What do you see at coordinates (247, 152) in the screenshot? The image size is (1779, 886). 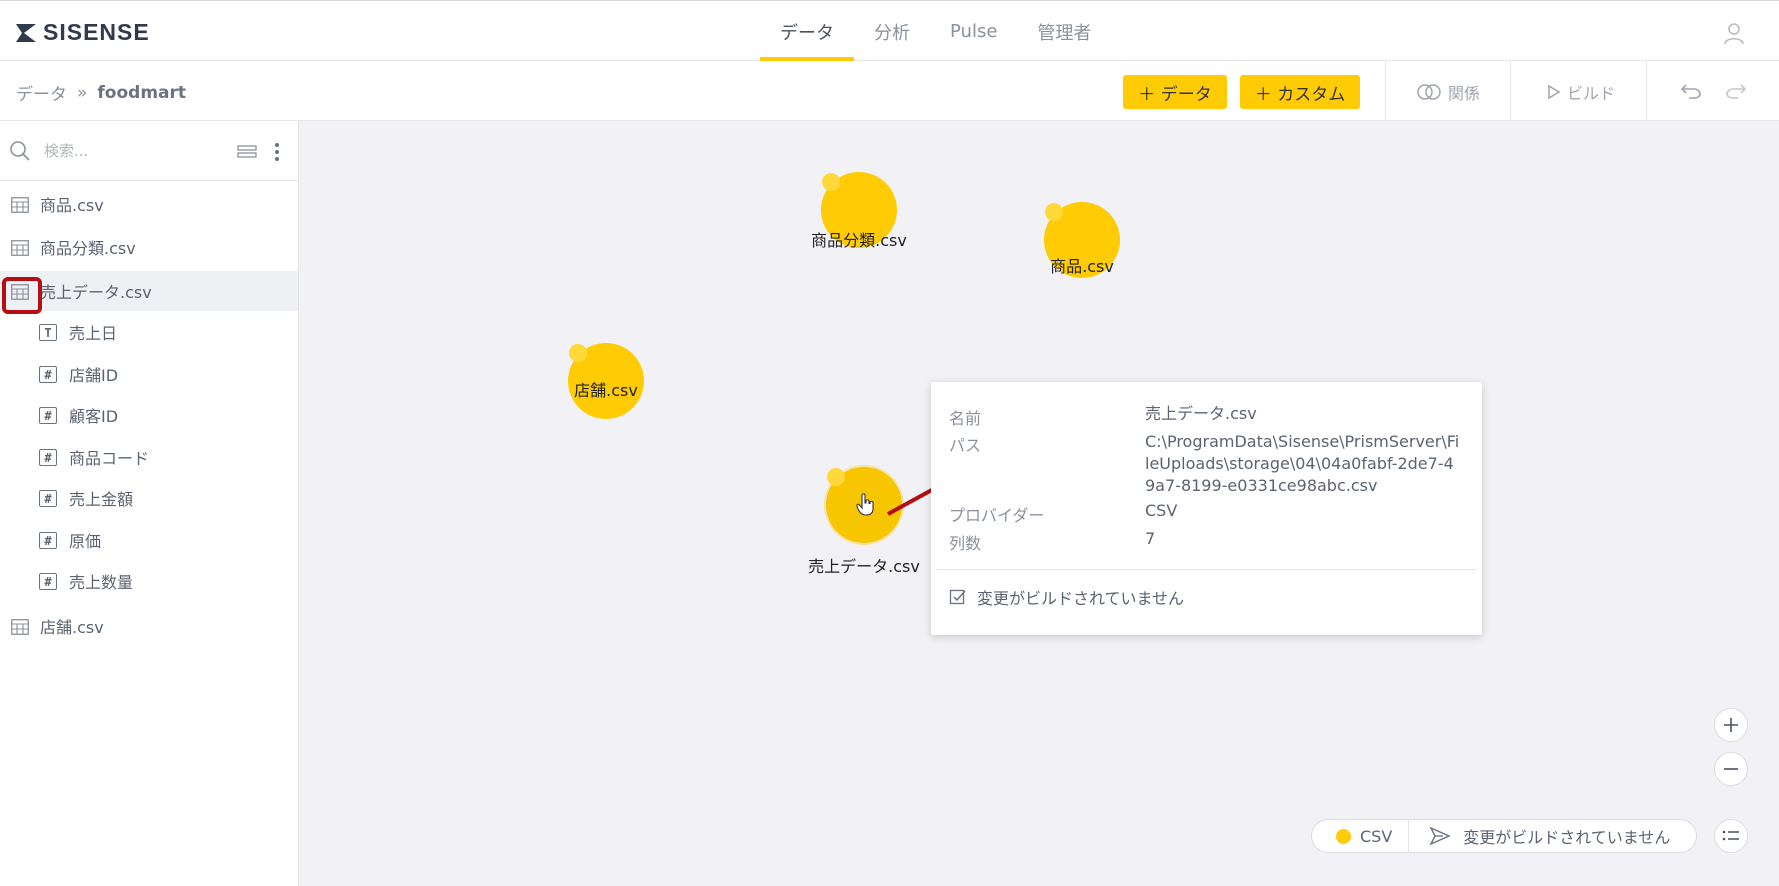 I see `list-view-icon` at bounding box center [247, 152].